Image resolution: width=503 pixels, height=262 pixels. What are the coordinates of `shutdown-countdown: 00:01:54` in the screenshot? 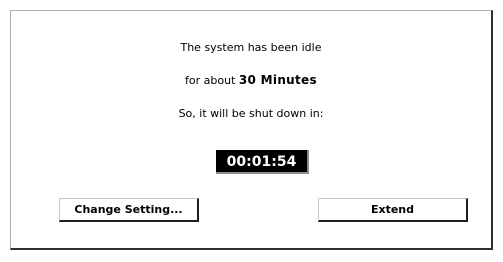 It's located at (262, 162).